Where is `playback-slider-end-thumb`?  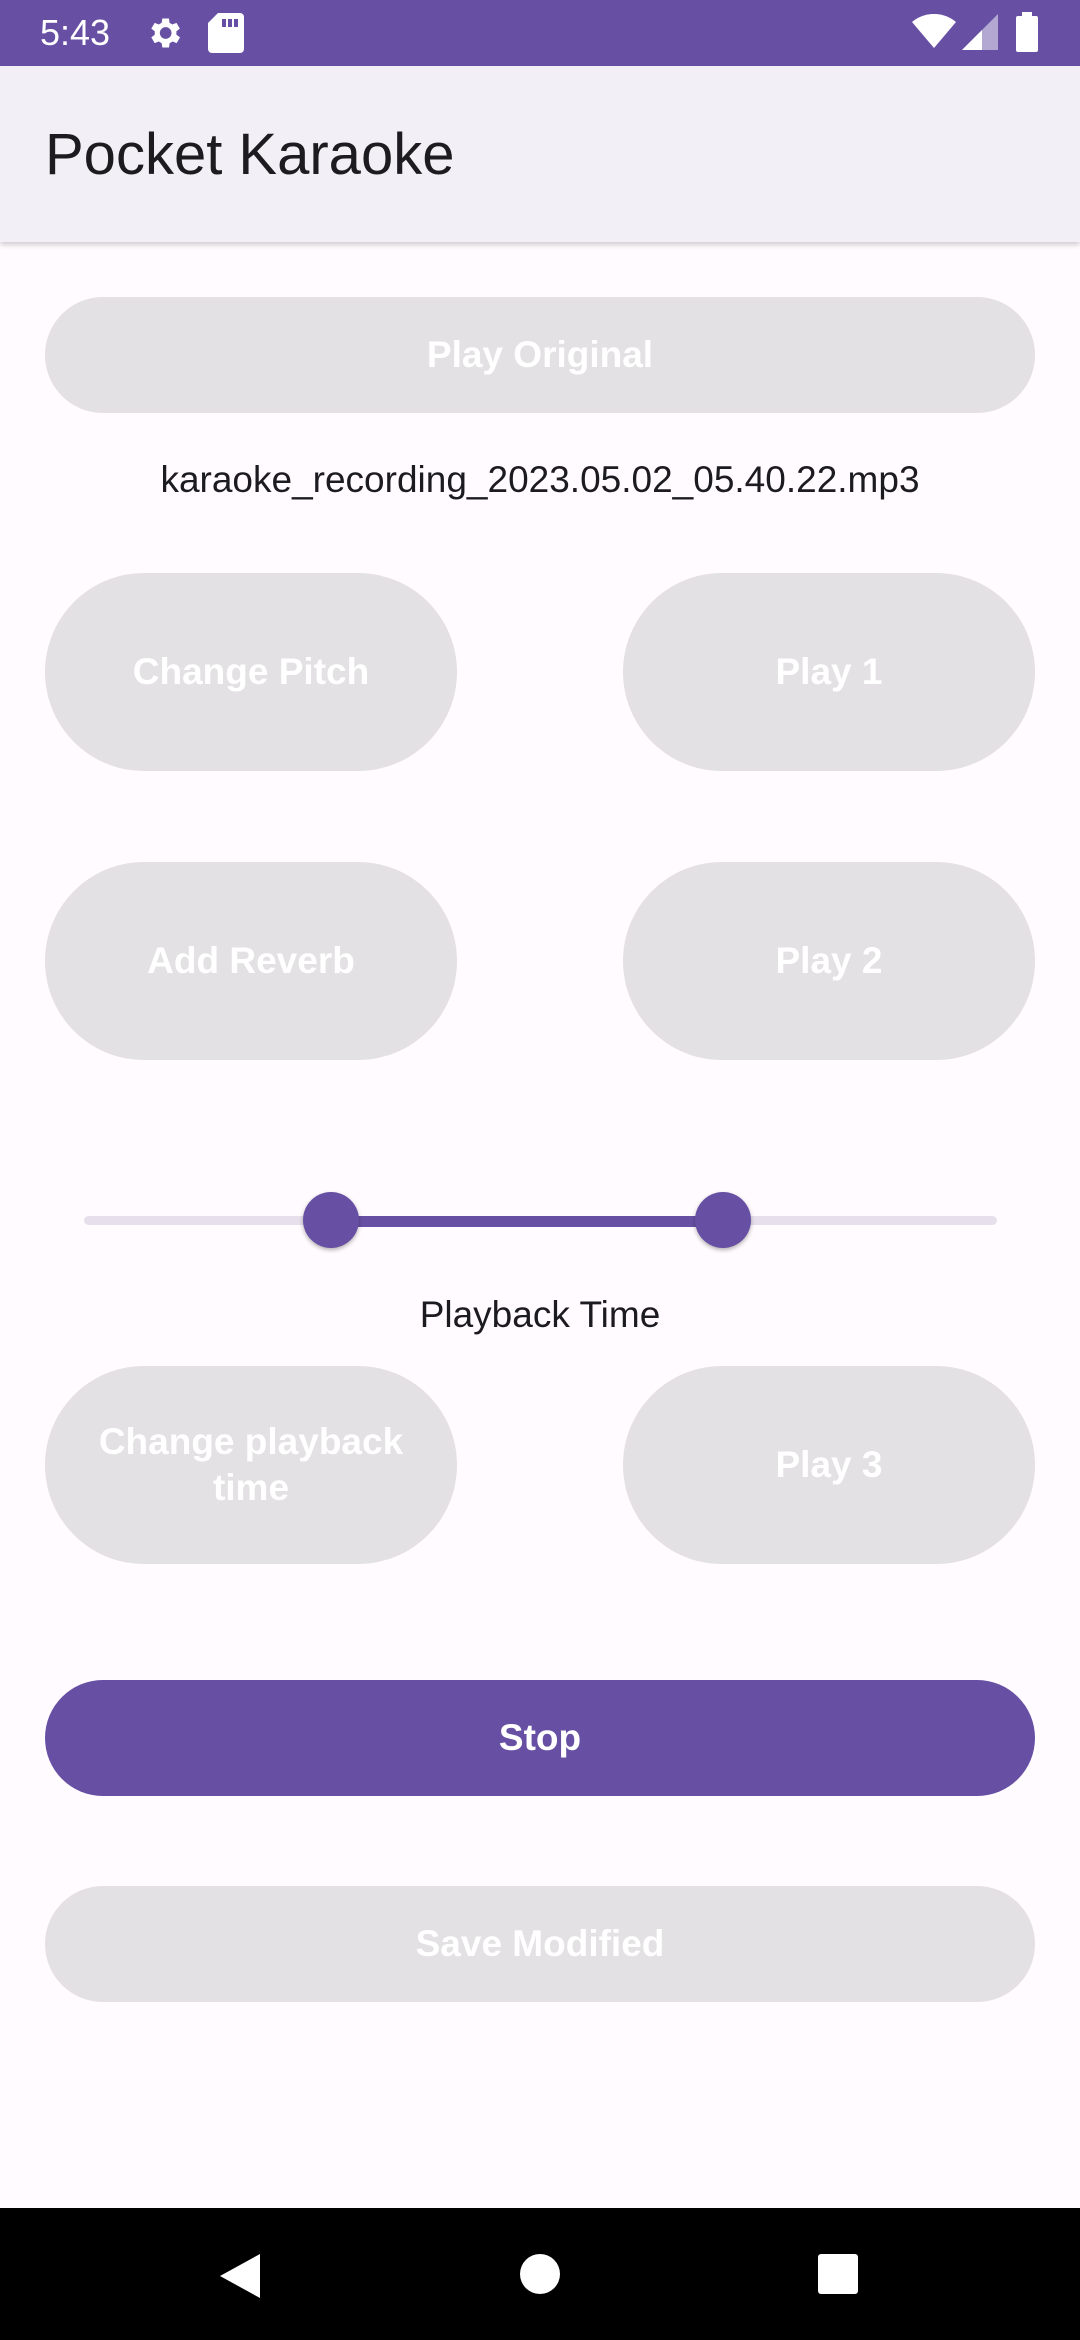 playback-slider-end-thumb is located at coordinates (723, 1220).